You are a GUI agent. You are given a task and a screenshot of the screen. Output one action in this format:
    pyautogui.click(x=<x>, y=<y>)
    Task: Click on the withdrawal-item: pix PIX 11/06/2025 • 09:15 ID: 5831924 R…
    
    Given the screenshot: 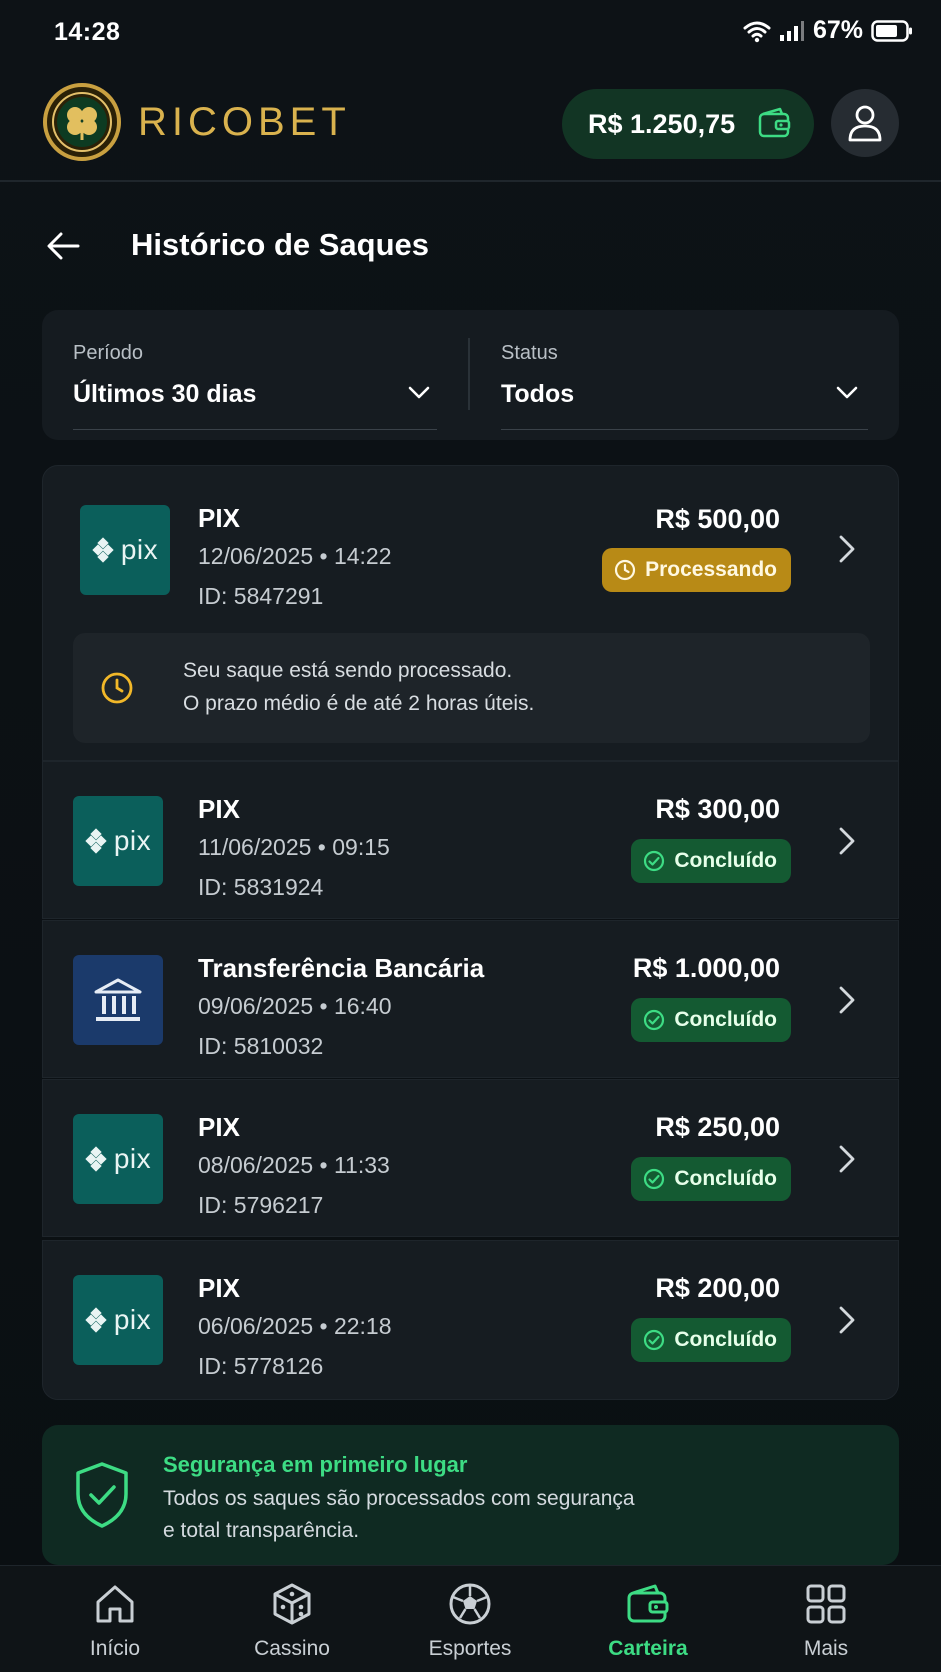 What is the action you would take?
    pyautogui.click(x=470, y=840)
    